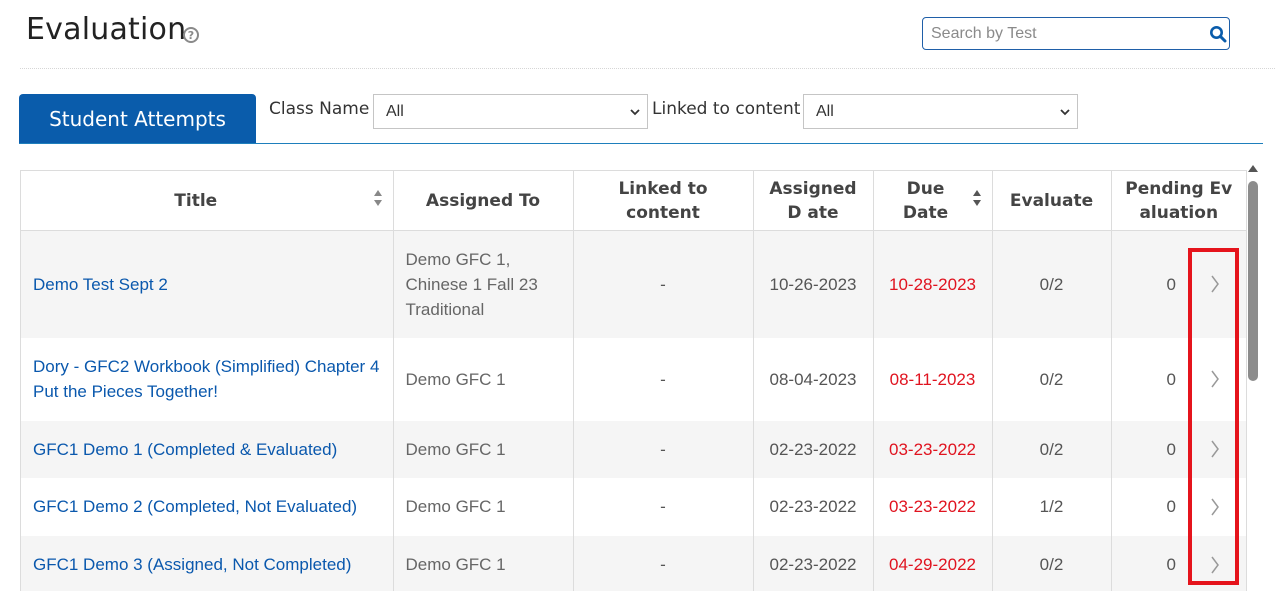 The height and width of the screenshot is (591, 1283). Describe the element at coordinates (933, 284) in the screenshot. I see `due-date-cell: 10-28-2023` at that location.